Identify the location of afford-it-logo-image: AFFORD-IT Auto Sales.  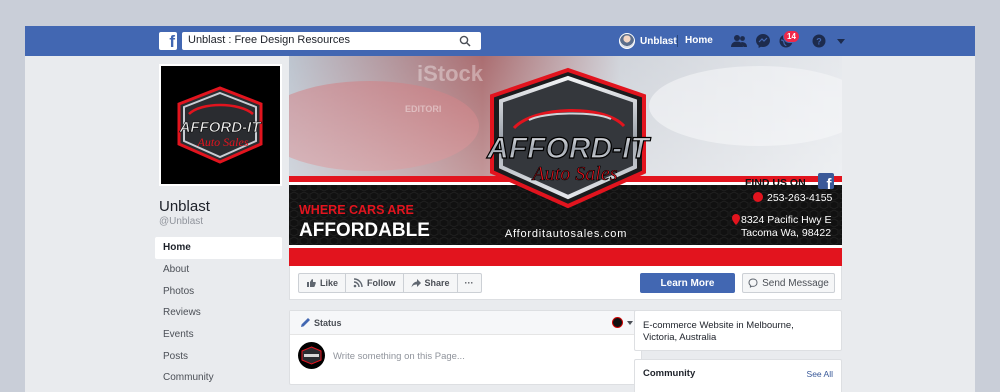
(220, 125).